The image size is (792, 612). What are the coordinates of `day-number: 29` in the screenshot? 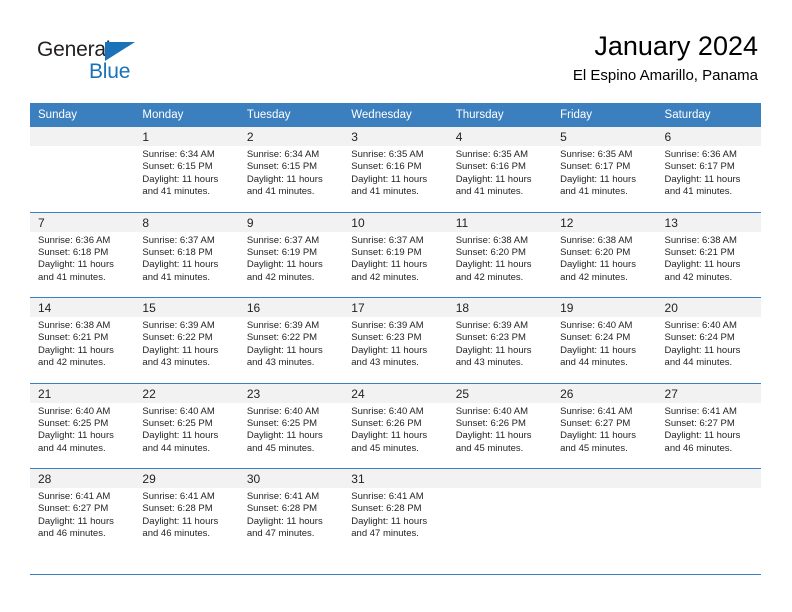 It's located at (186, 478).